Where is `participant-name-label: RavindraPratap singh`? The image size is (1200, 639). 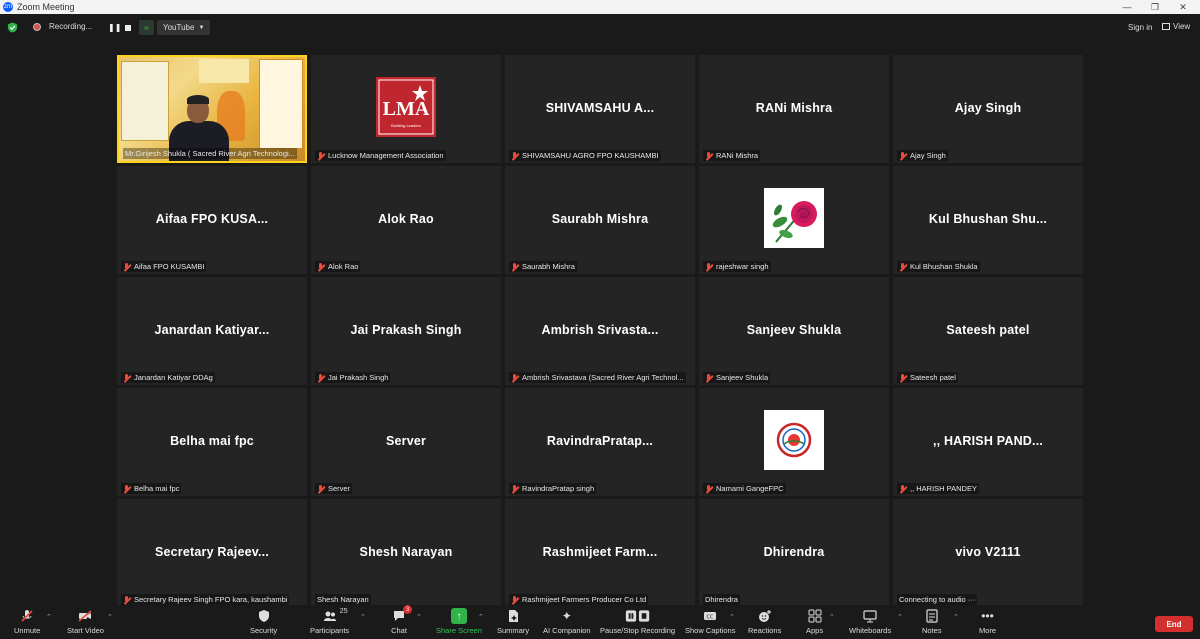 participant-name-label: RavindraPratap singh is located at coordinates (553, 488).